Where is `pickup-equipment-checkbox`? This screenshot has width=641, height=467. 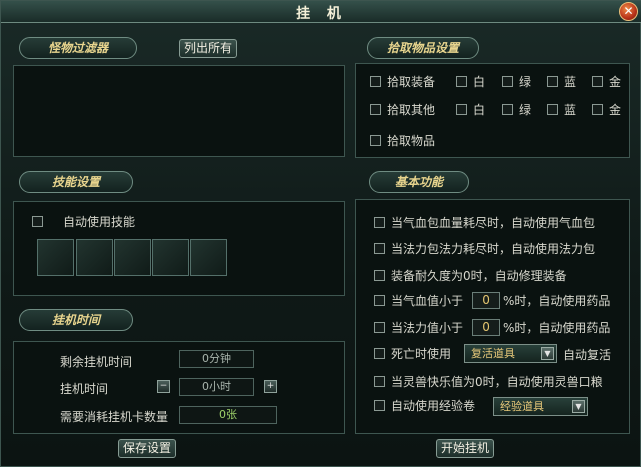
pickup-equipment-checkbox is located at coordinates (375, 81).